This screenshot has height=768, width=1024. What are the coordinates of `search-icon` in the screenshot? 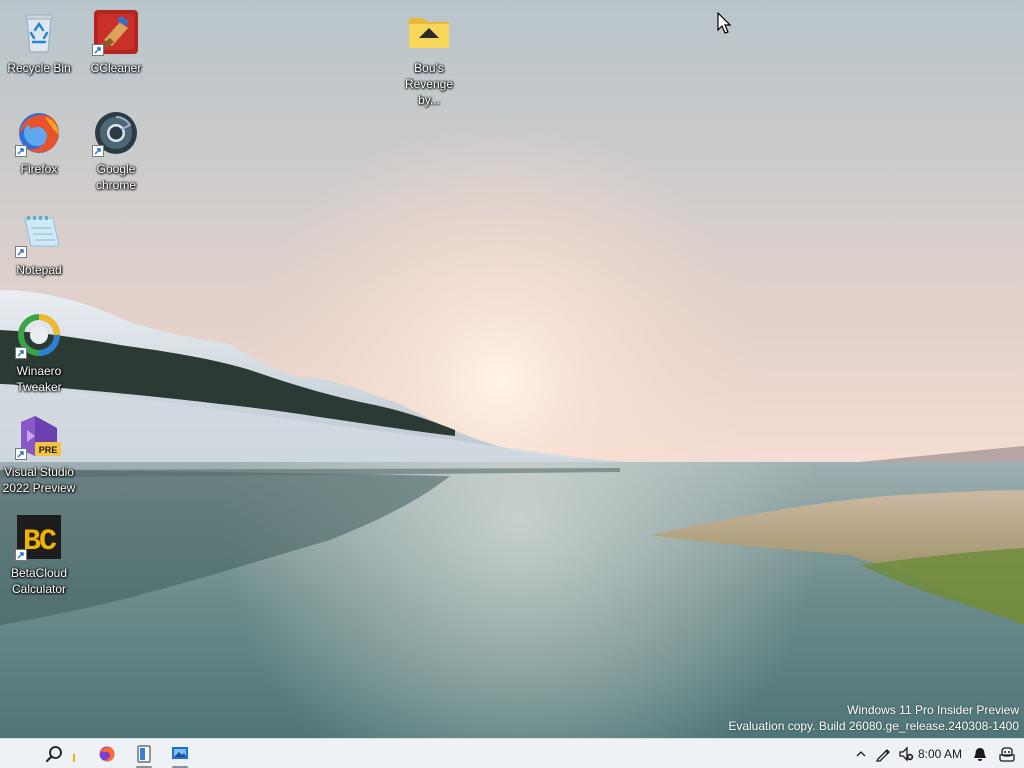 It's located at (54, 754).